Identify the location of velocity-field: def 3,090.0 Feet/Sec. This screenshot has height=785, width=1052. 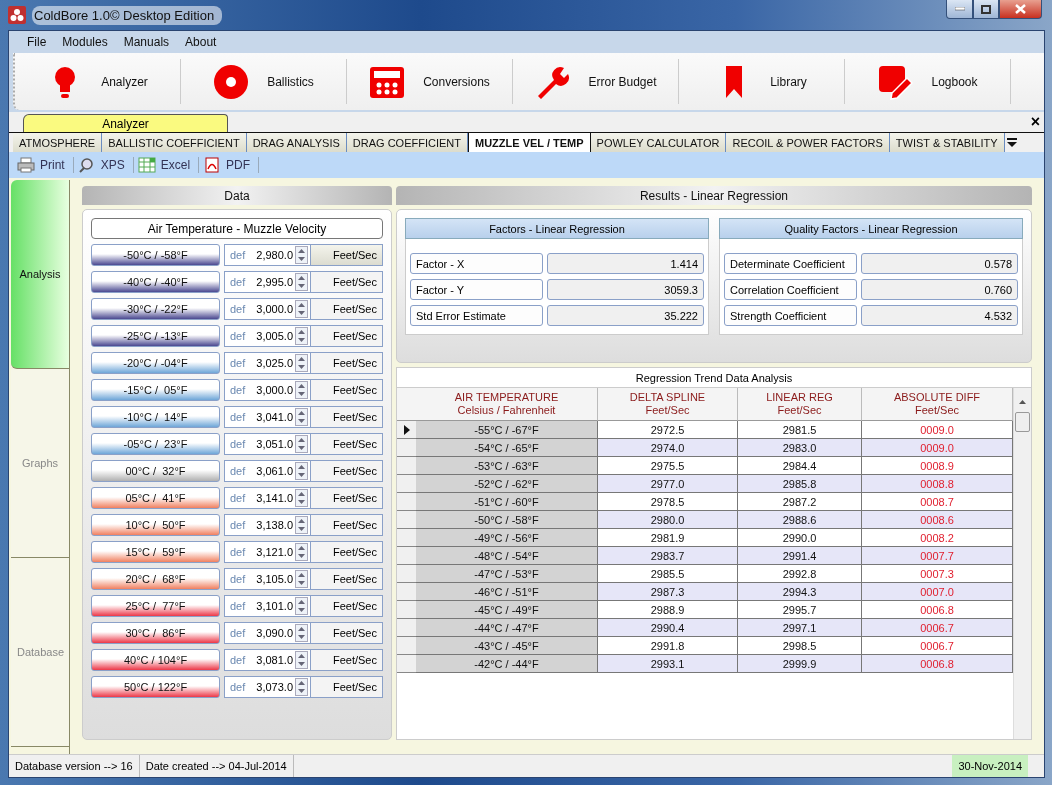
(303, 633).